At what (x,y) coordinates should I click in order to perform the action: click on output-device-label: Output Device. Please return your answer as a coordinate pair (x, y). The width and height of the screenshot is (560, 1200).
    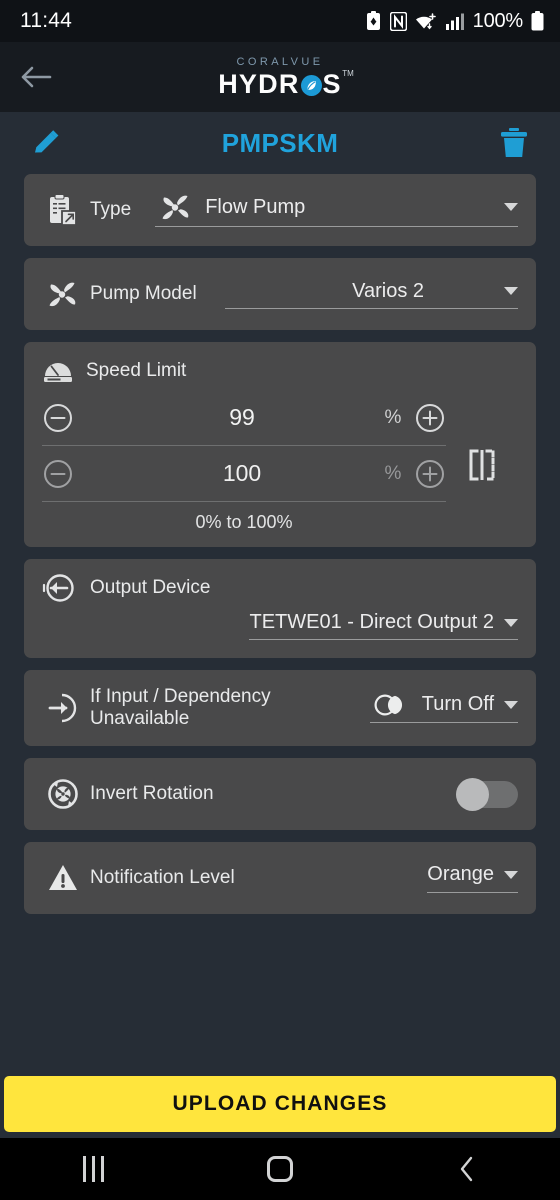
    Looking at the image, I should click on (150, 587).